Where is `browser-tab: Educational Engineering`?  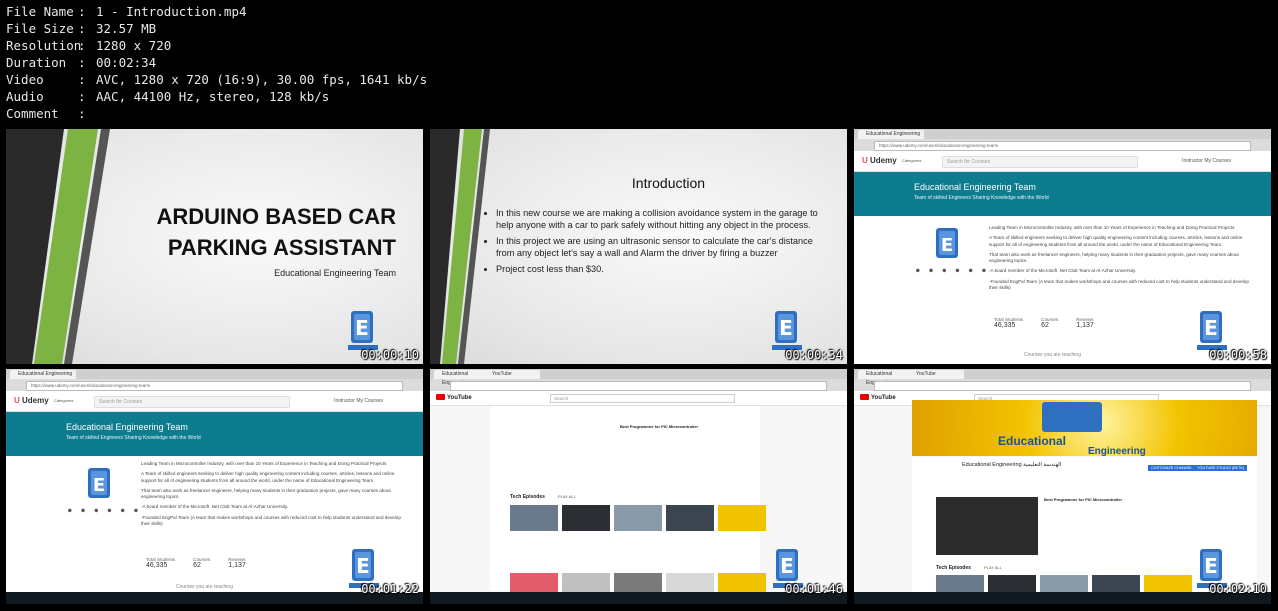 browser-tab: Educational Engineering is located at coordinates (891, 134).